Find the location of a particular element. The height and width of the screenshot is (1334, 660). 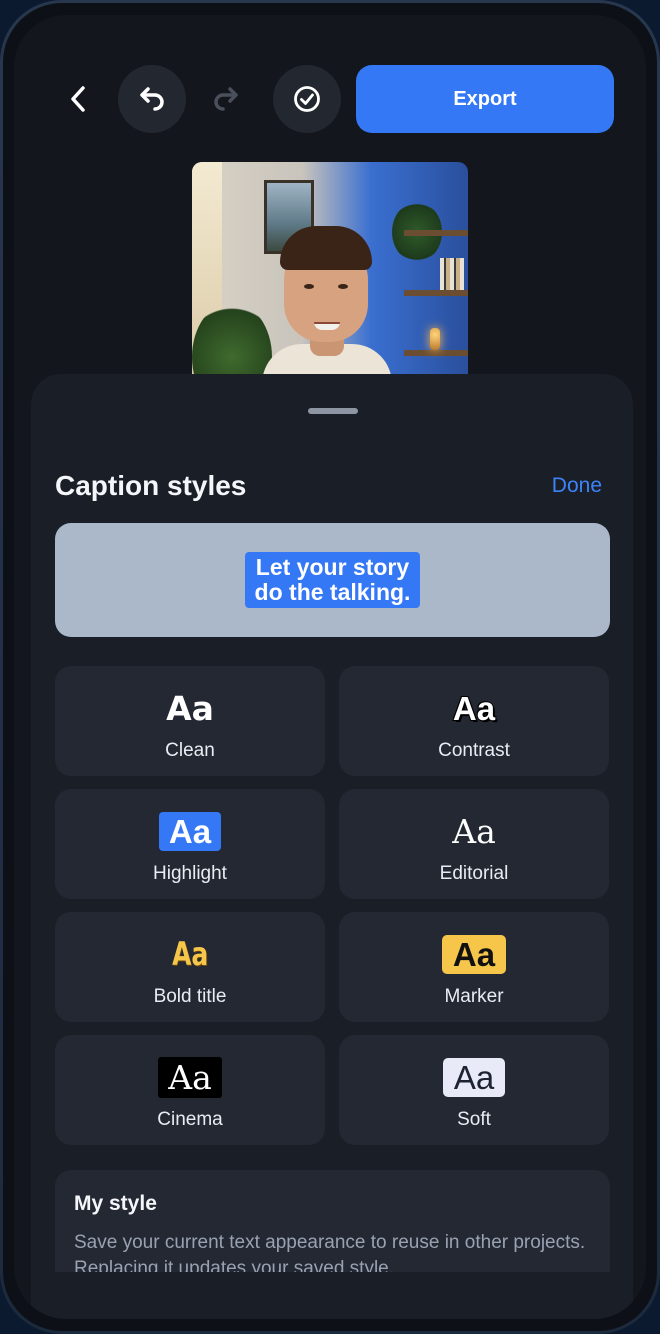

undo-button is located at coordinates (152, 99).